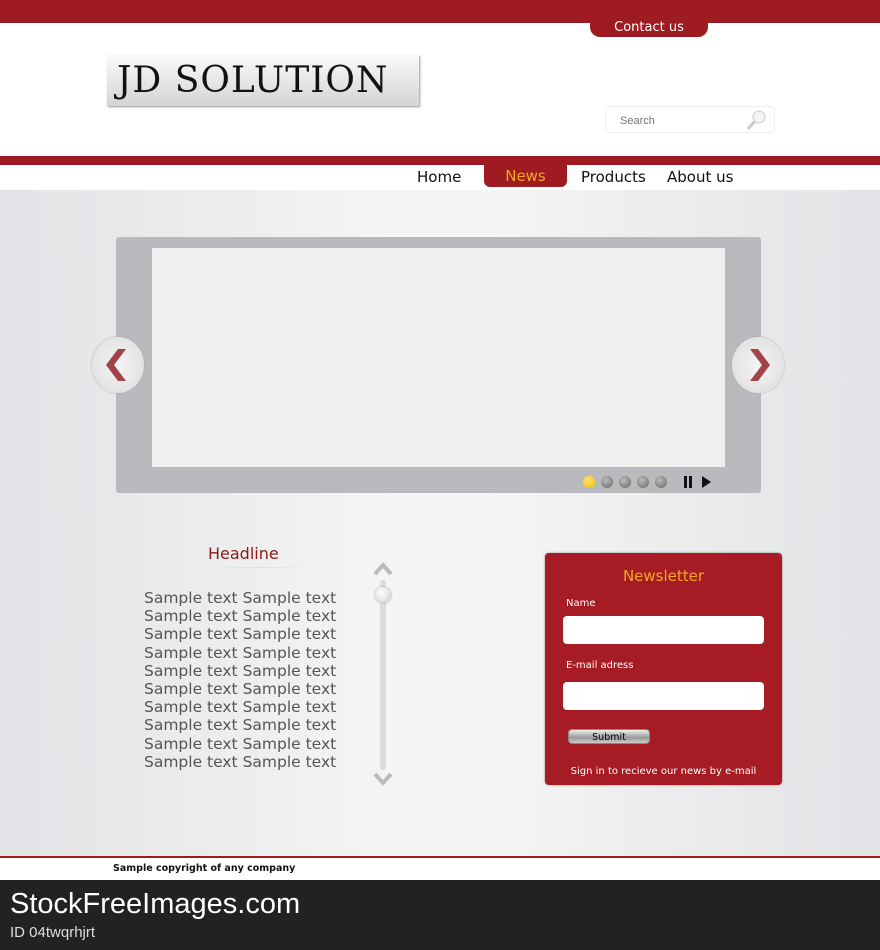 Image resolution: width=880 pixels, height=950 pixels. I want to click on name-label: Name, so click(581, 603).